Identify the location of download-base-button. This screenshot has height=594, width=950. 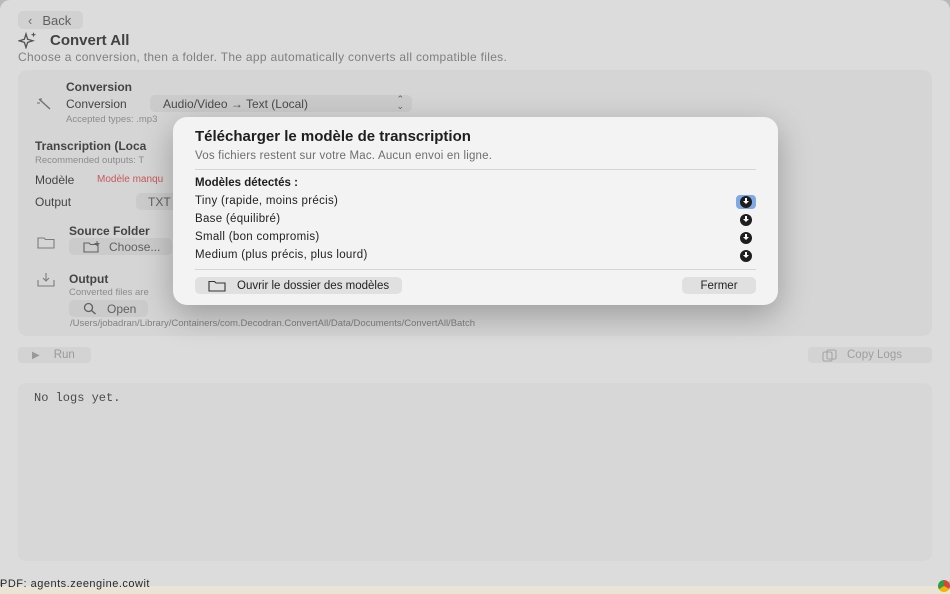
(746, 220).